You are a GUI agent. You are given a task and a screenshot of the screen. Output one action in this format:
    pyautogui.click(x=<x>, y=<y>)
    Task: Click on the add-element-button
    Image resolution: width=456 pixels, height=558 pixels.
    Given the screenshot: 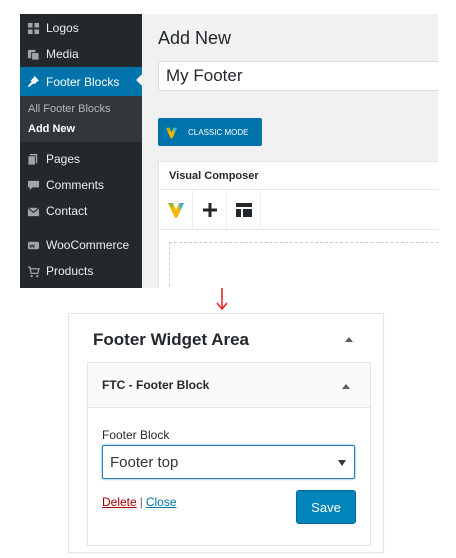 What is the action you would take?
    pyautogui.click(x=210, y=210)
    